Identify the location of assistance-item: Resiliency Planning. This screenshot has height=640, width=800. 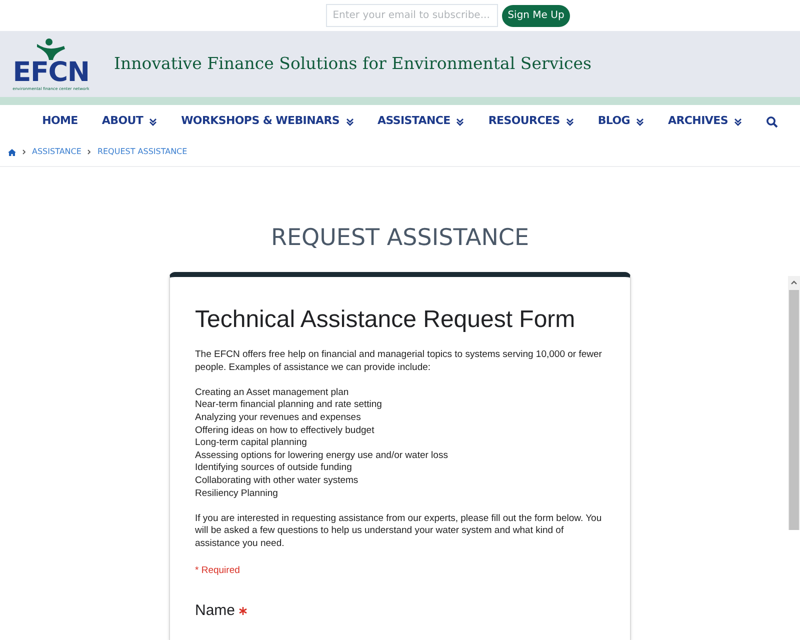
(237, 494).